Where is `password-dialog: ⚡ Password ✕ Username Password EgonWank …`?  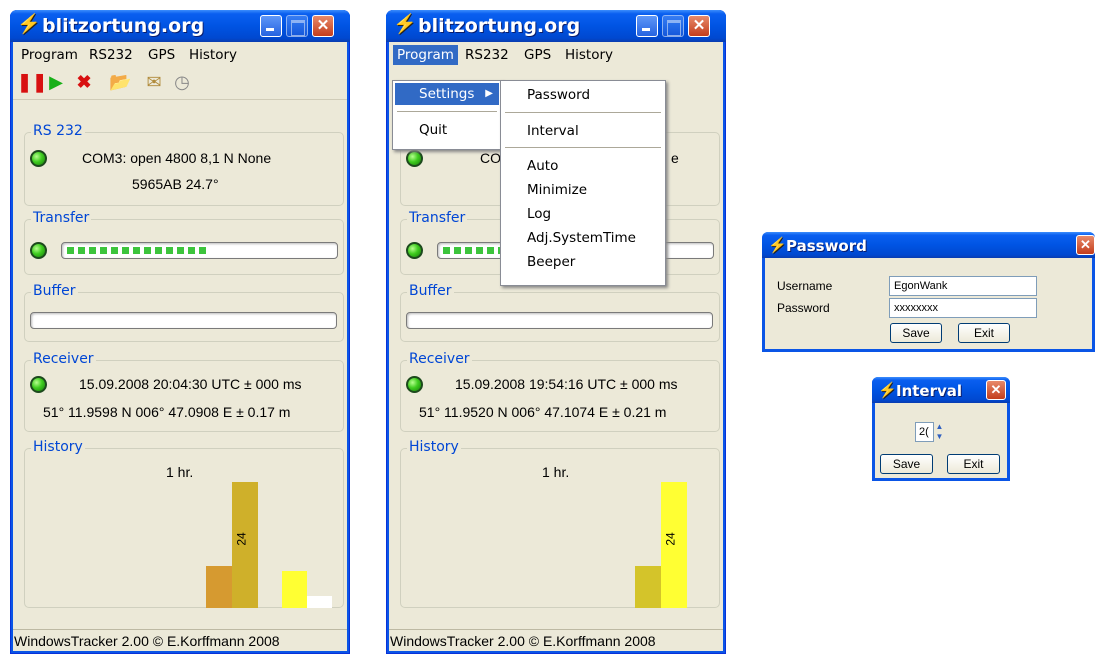
password-dialog: ⚡ Password ✕ Username Password EgonWank … is located at coordinates (928, 292).